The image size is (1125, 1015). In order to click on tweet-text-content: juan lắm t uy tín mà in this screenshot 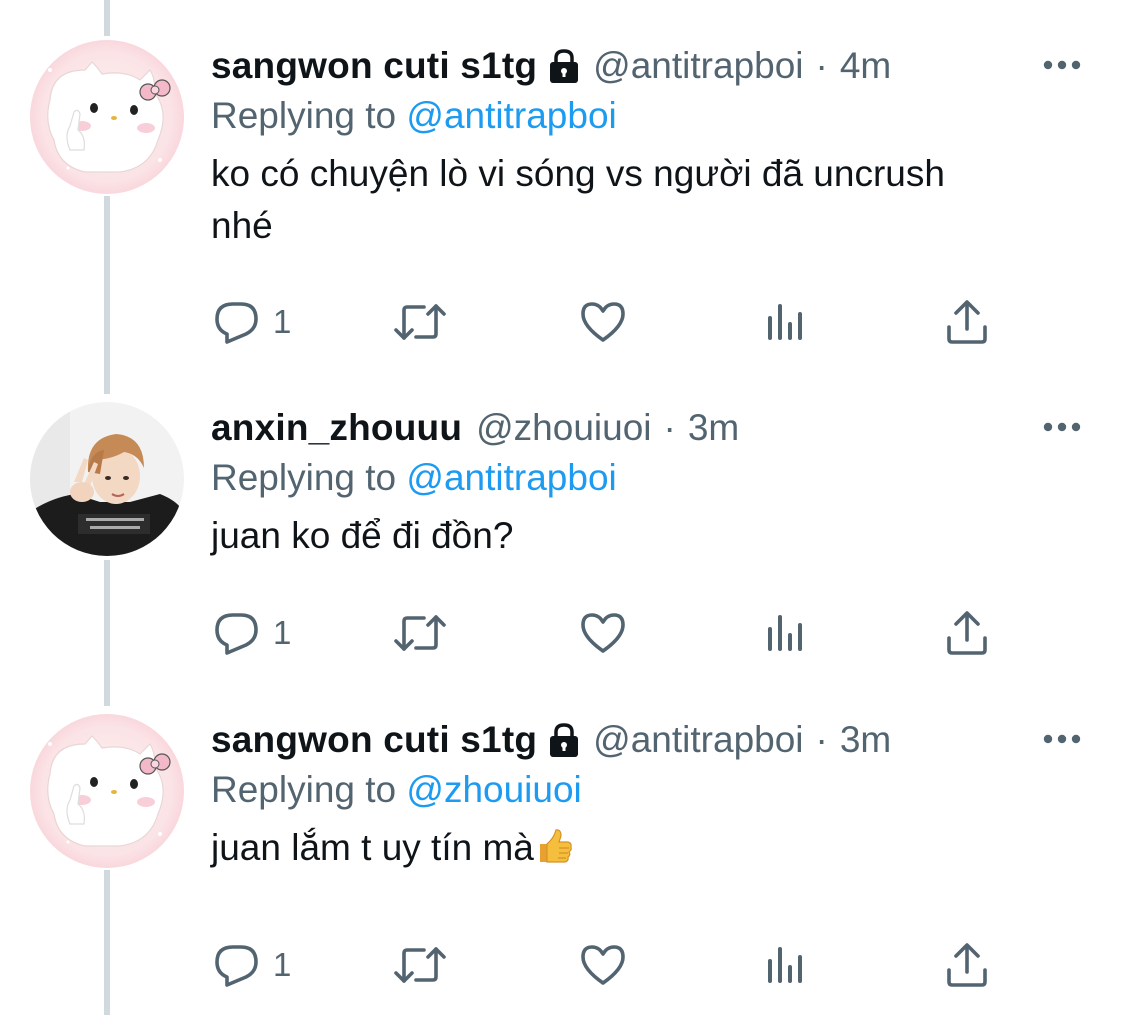, I will do `click(372, 847)`.